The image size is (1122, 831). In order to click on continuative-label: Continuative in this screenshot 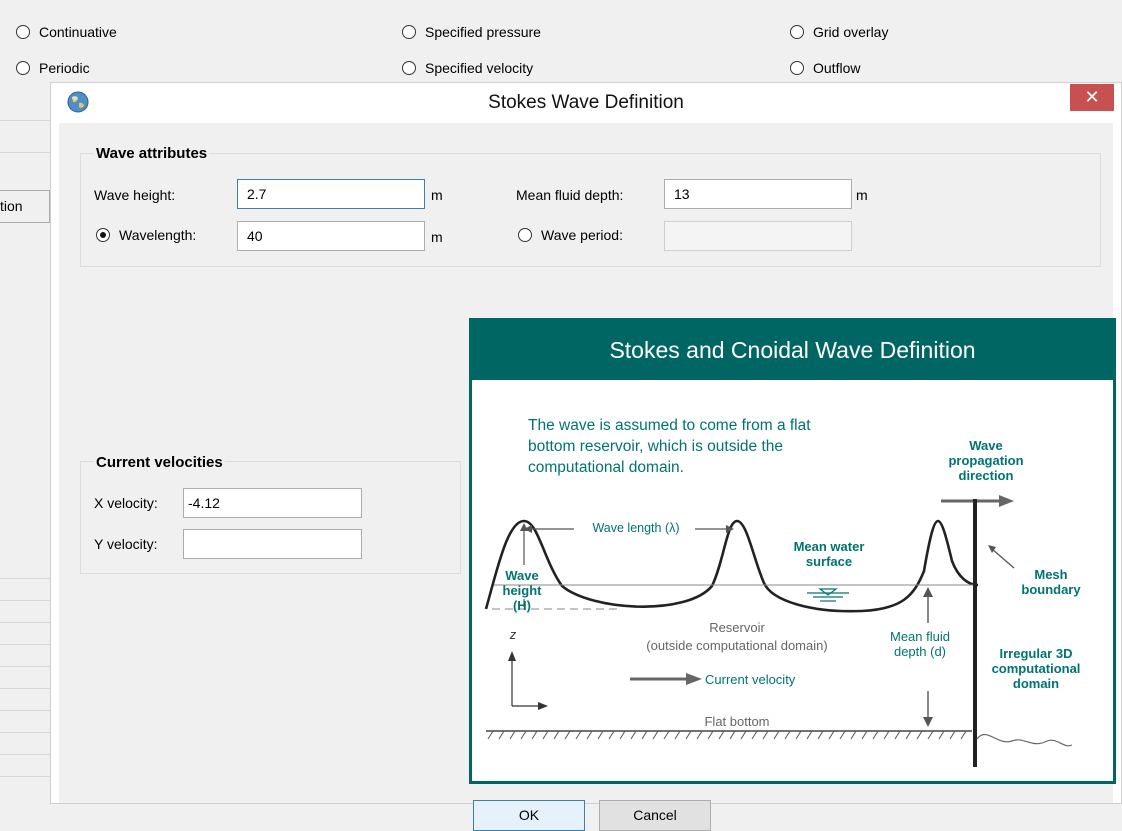, I will do `click(78, 32)`.